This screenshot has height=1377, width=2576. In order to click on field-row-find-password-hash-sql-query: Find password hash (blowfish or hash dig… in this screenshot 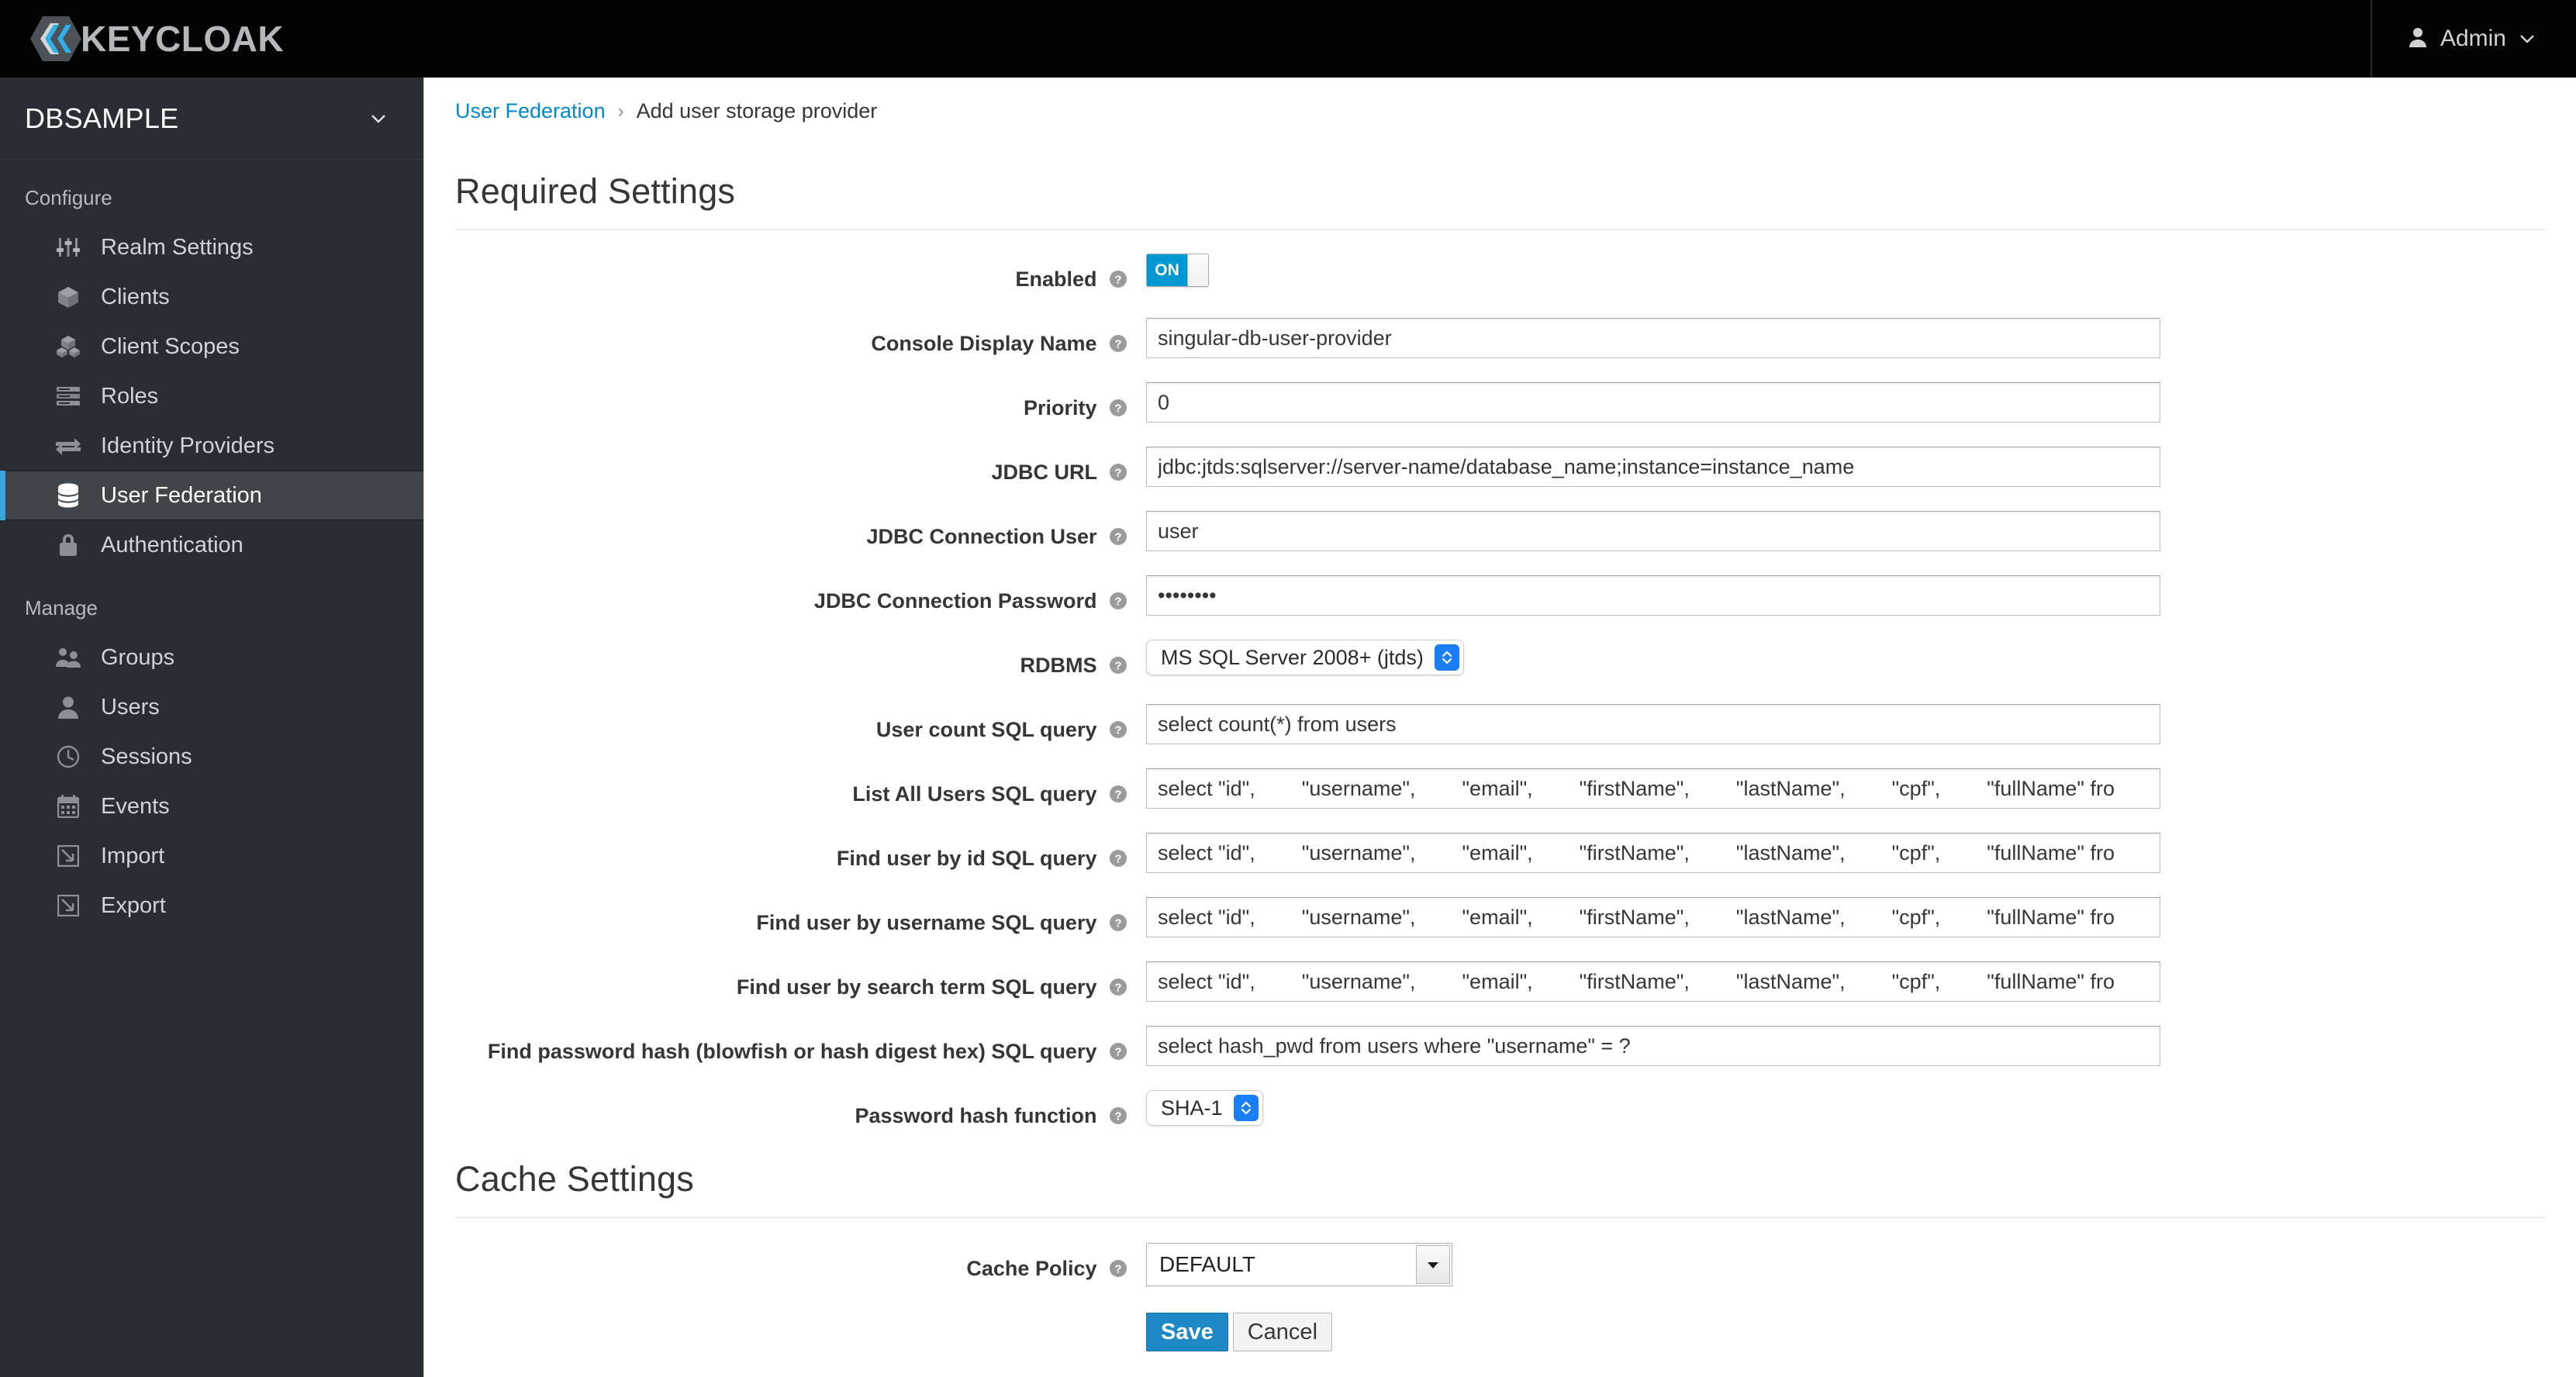, I will do `click(1500, 1046)`.